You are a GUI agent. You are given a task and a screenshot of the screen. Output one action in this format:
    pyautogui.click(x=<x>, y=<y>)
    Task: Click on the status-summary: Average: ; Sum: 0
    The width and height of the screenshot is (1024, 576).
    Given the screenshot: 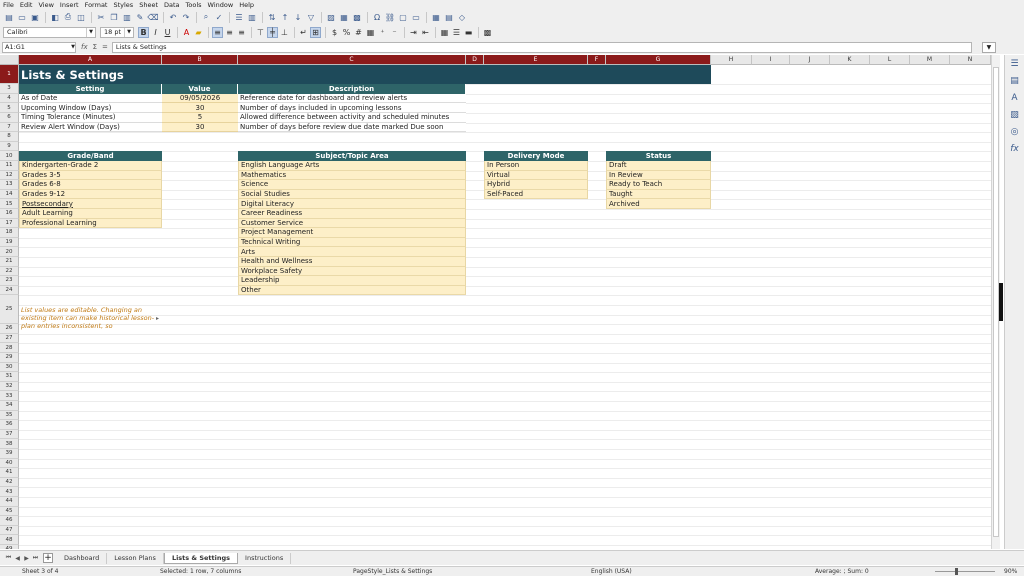 What is the action you would take?
    pyautogui.click(x=842, y=571)
    